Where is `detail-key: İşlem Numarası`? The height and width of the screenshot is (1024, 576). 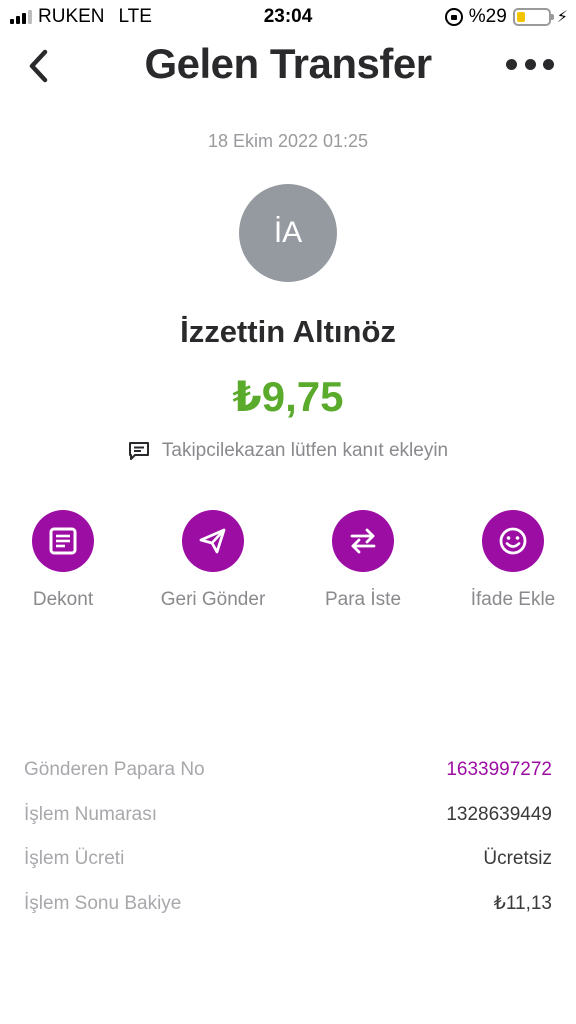 detail-key: İşlem Numarası is located at coordinates (91, 814).